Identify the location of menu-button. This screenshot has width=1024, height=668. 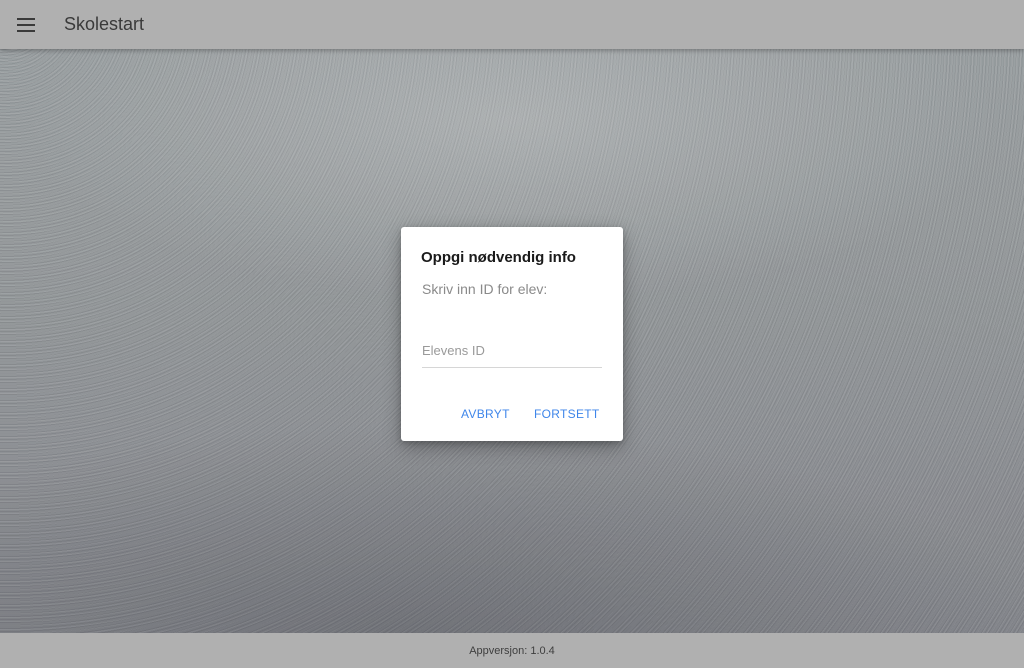
(26, 25).